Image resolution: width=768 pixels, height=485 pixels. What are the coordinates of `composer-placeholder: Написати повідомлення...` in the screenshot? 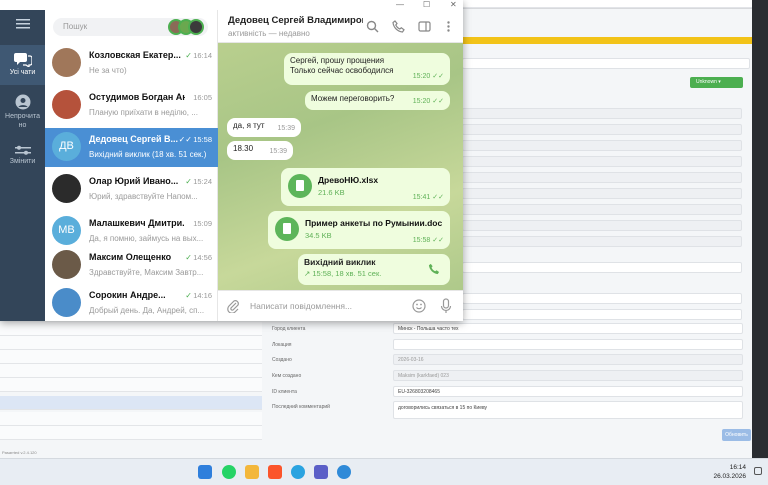 It's located at (301, 306).